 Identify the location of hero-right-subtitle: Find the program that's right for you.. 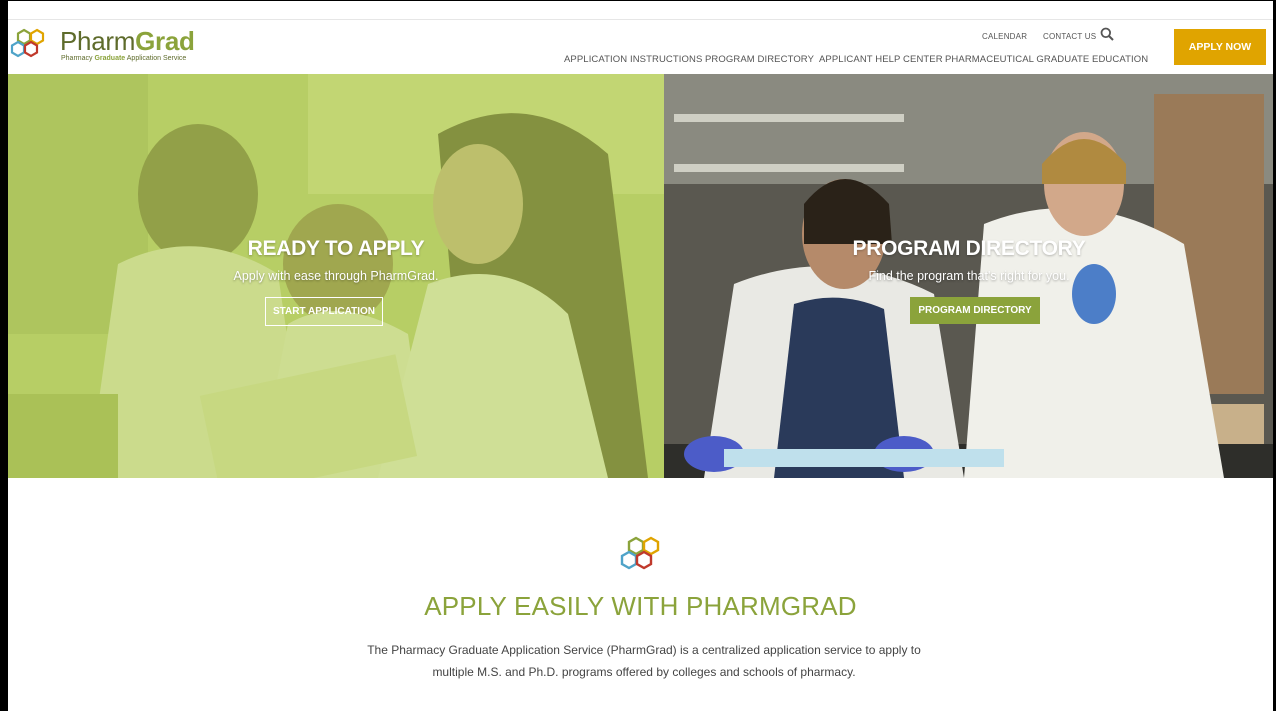
(969, 276).